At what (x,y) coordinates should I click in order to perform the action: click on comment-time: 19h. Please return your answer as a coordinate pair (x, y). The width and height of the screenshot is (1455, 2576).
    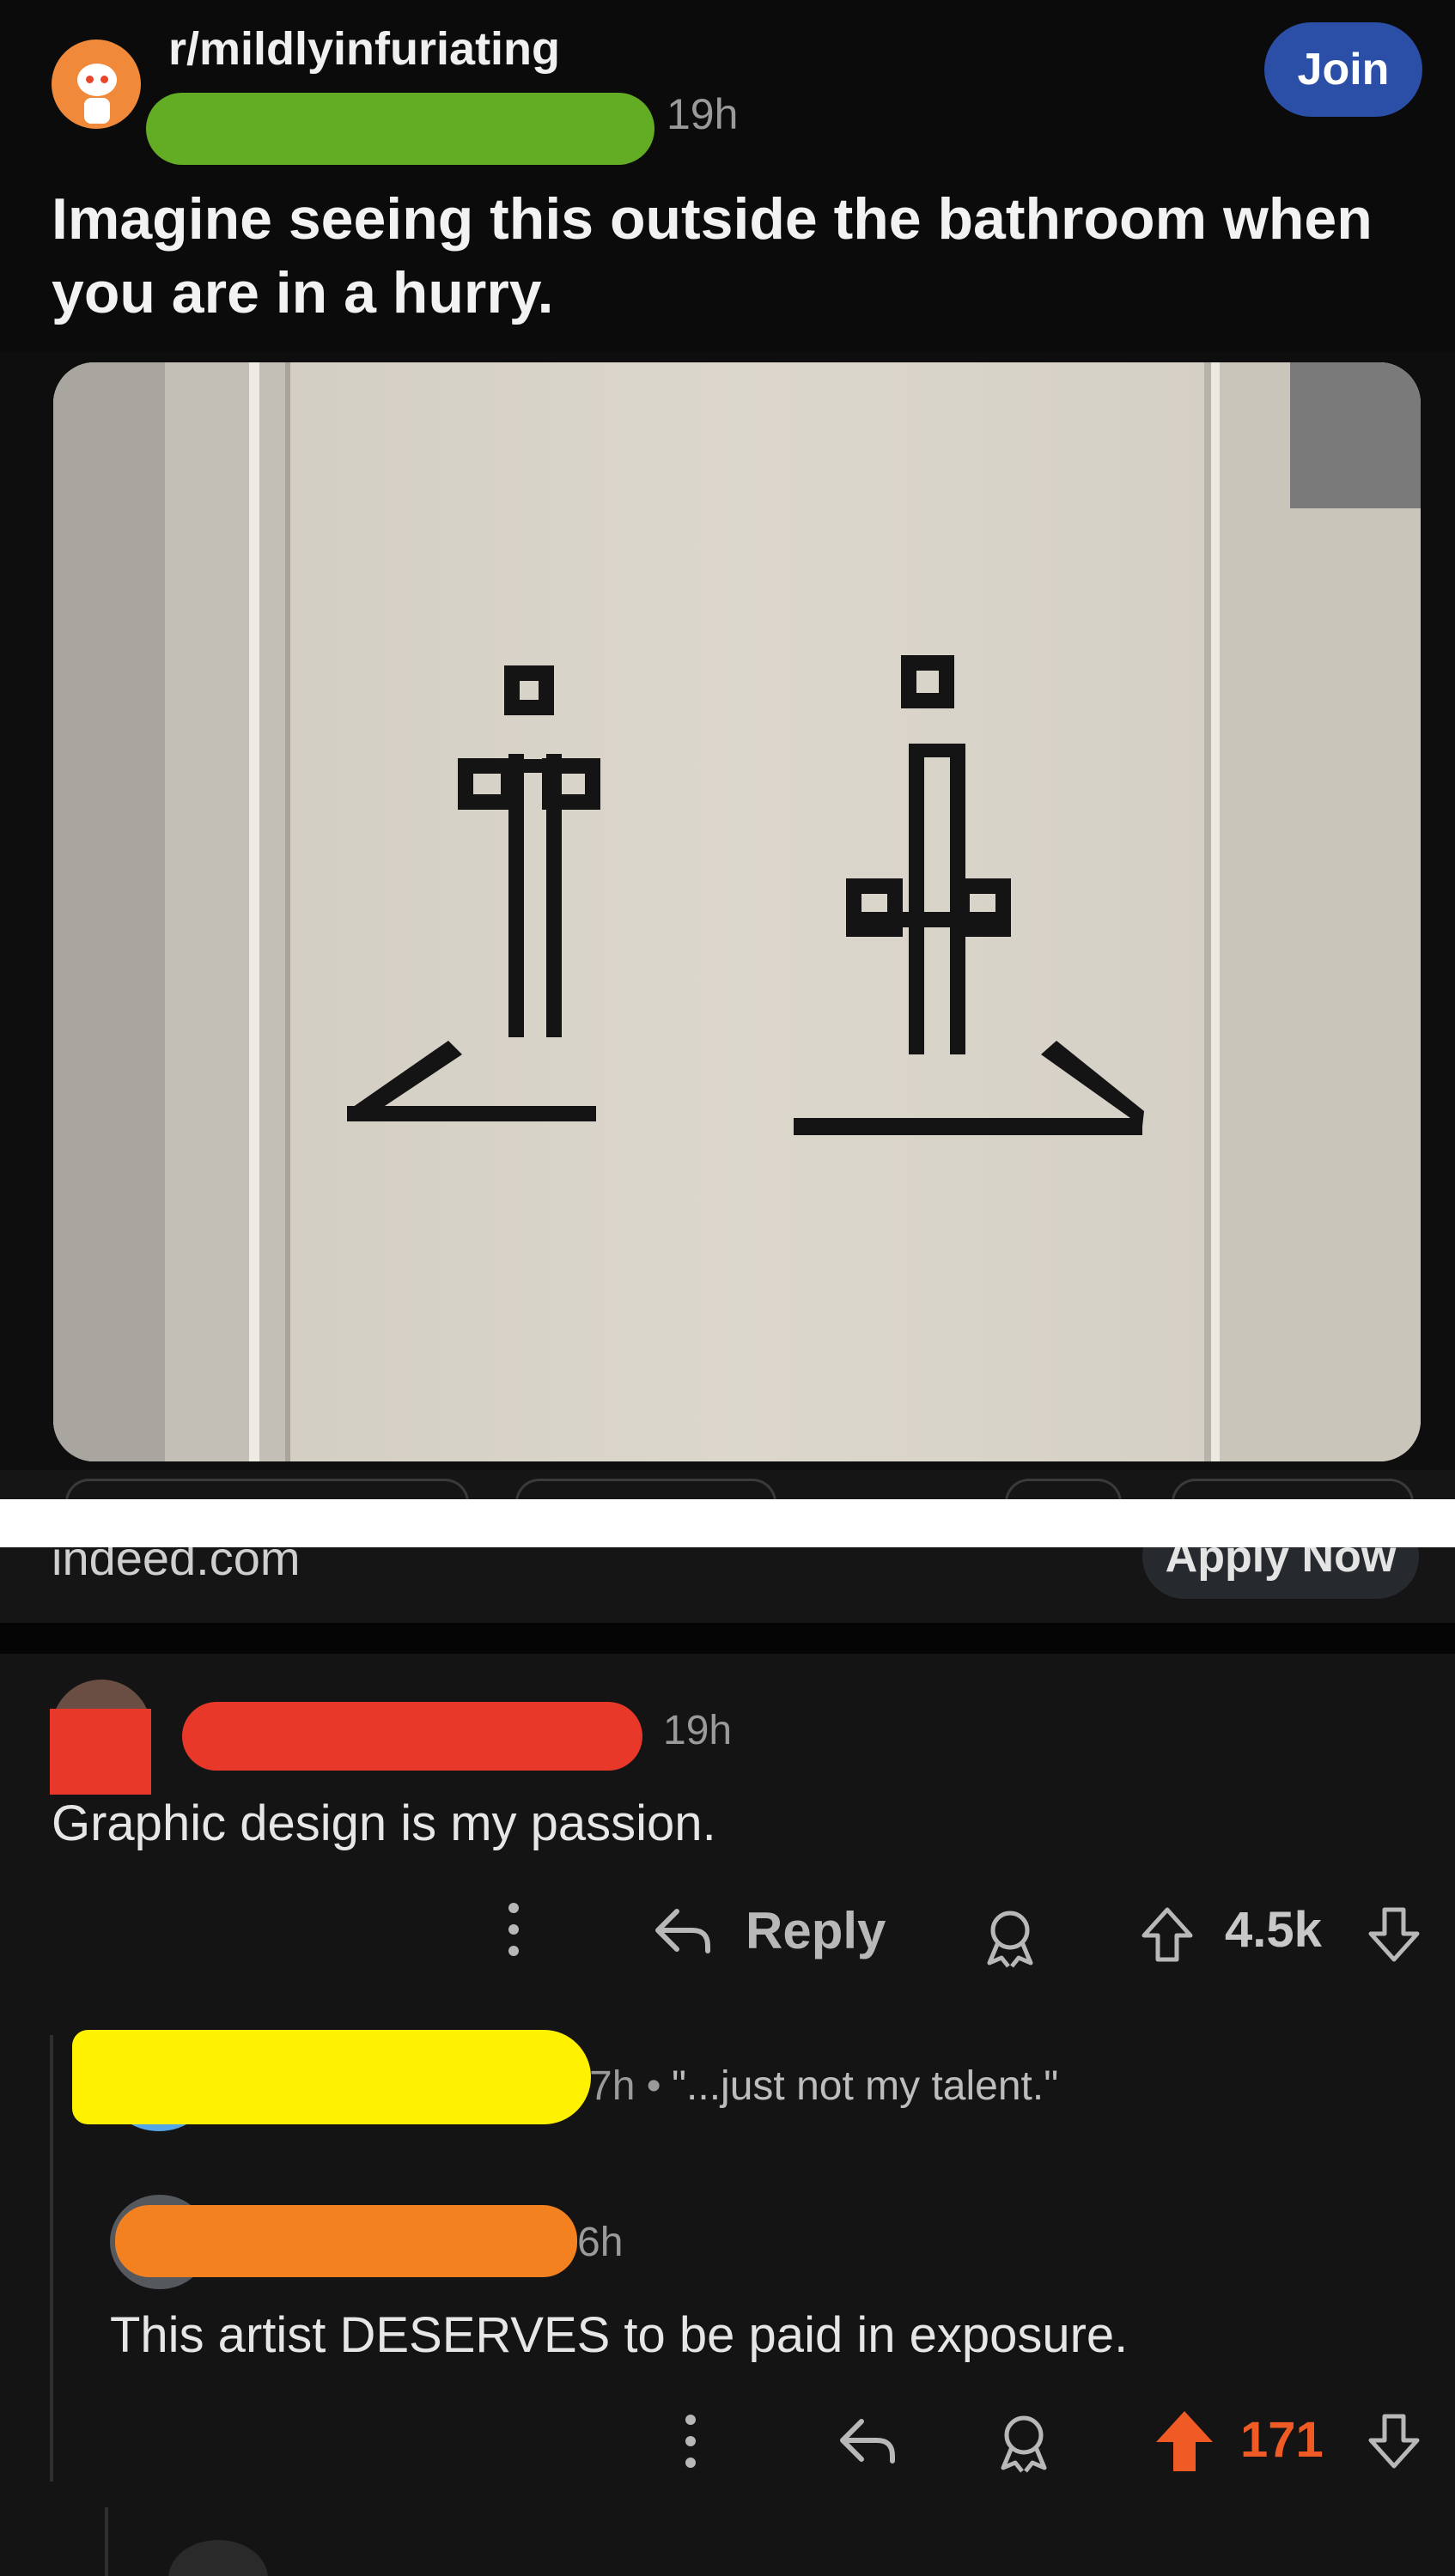
    Looking at the image, I should click on (698, 1730).